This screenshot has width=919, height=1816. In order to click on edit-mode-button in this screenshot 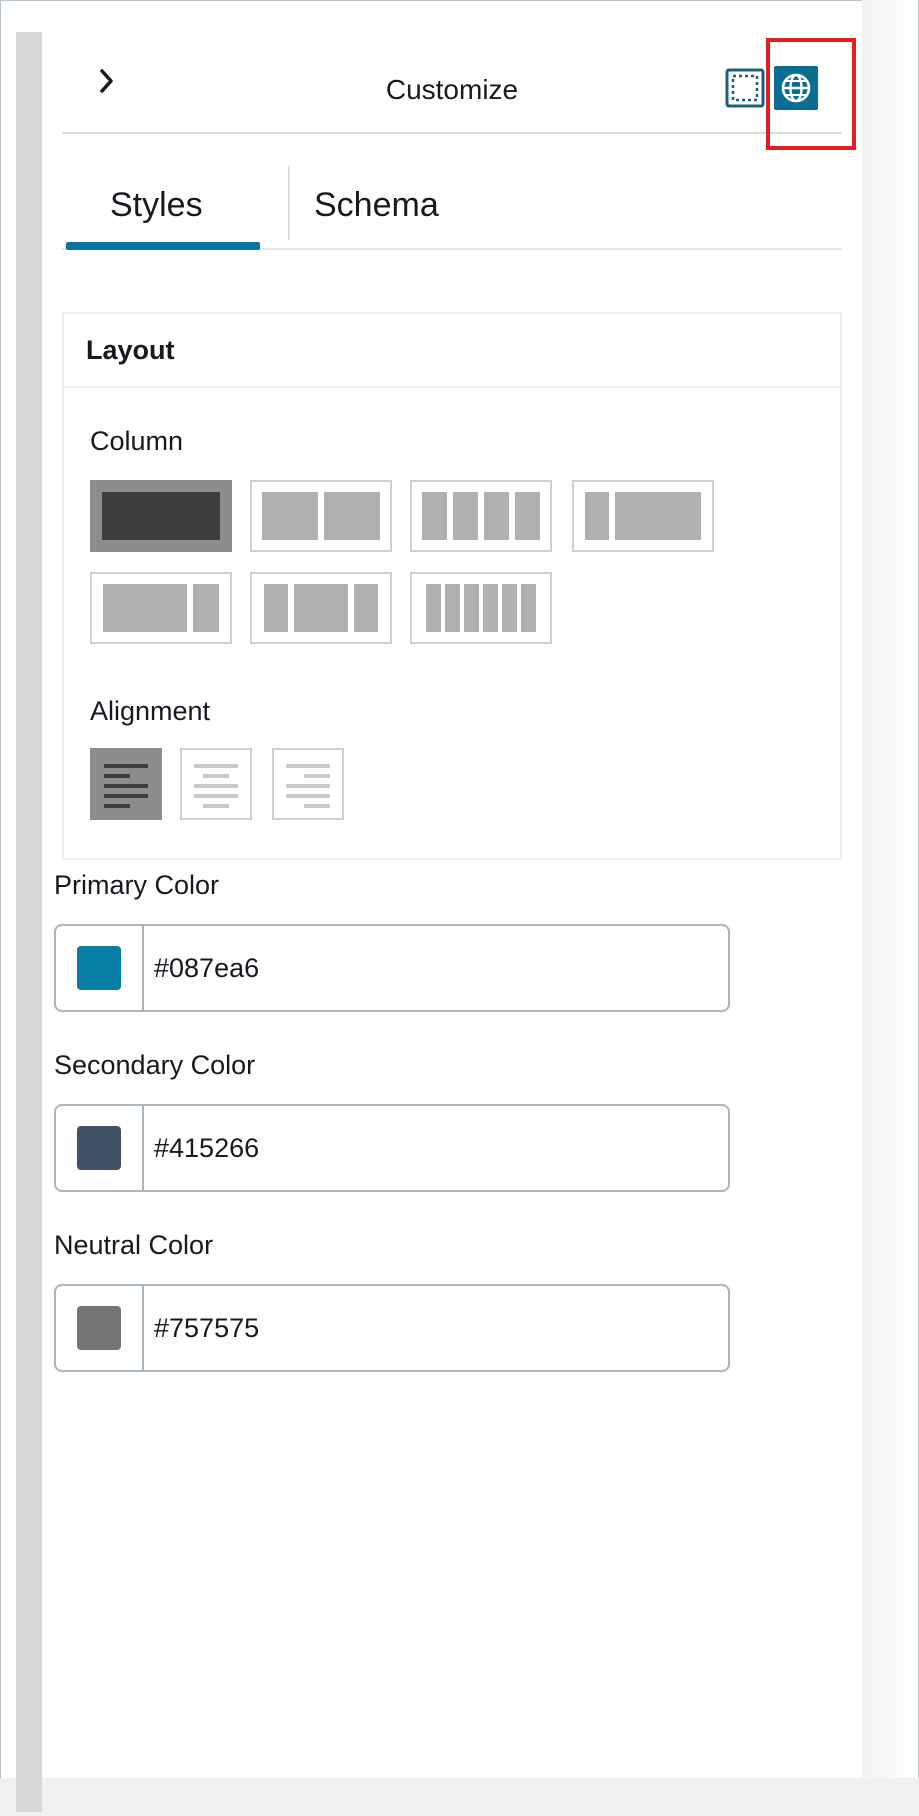, I will do `click(745, 88)`.